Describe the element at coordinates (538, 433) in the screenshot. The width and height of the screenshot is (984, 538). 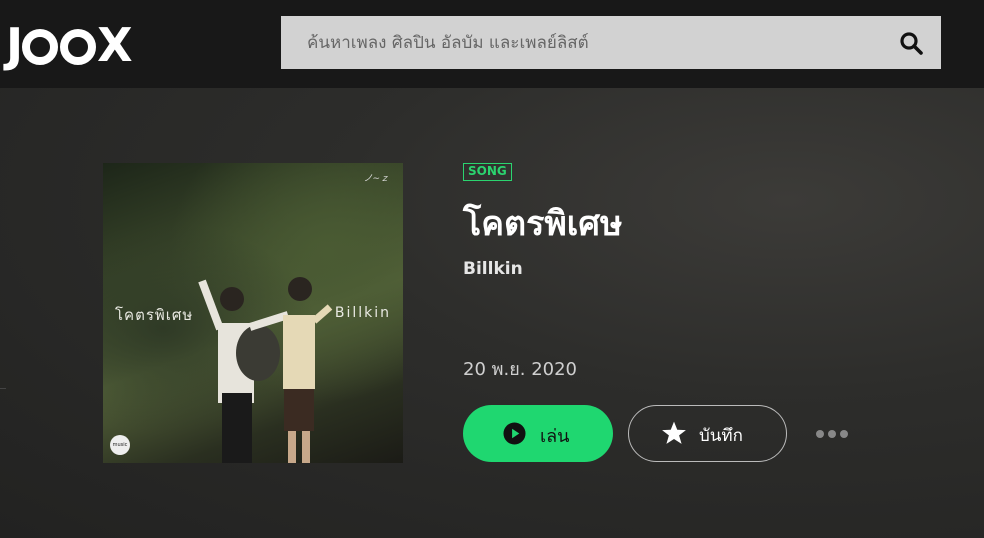
I see `play-button: เล่น` at that location.